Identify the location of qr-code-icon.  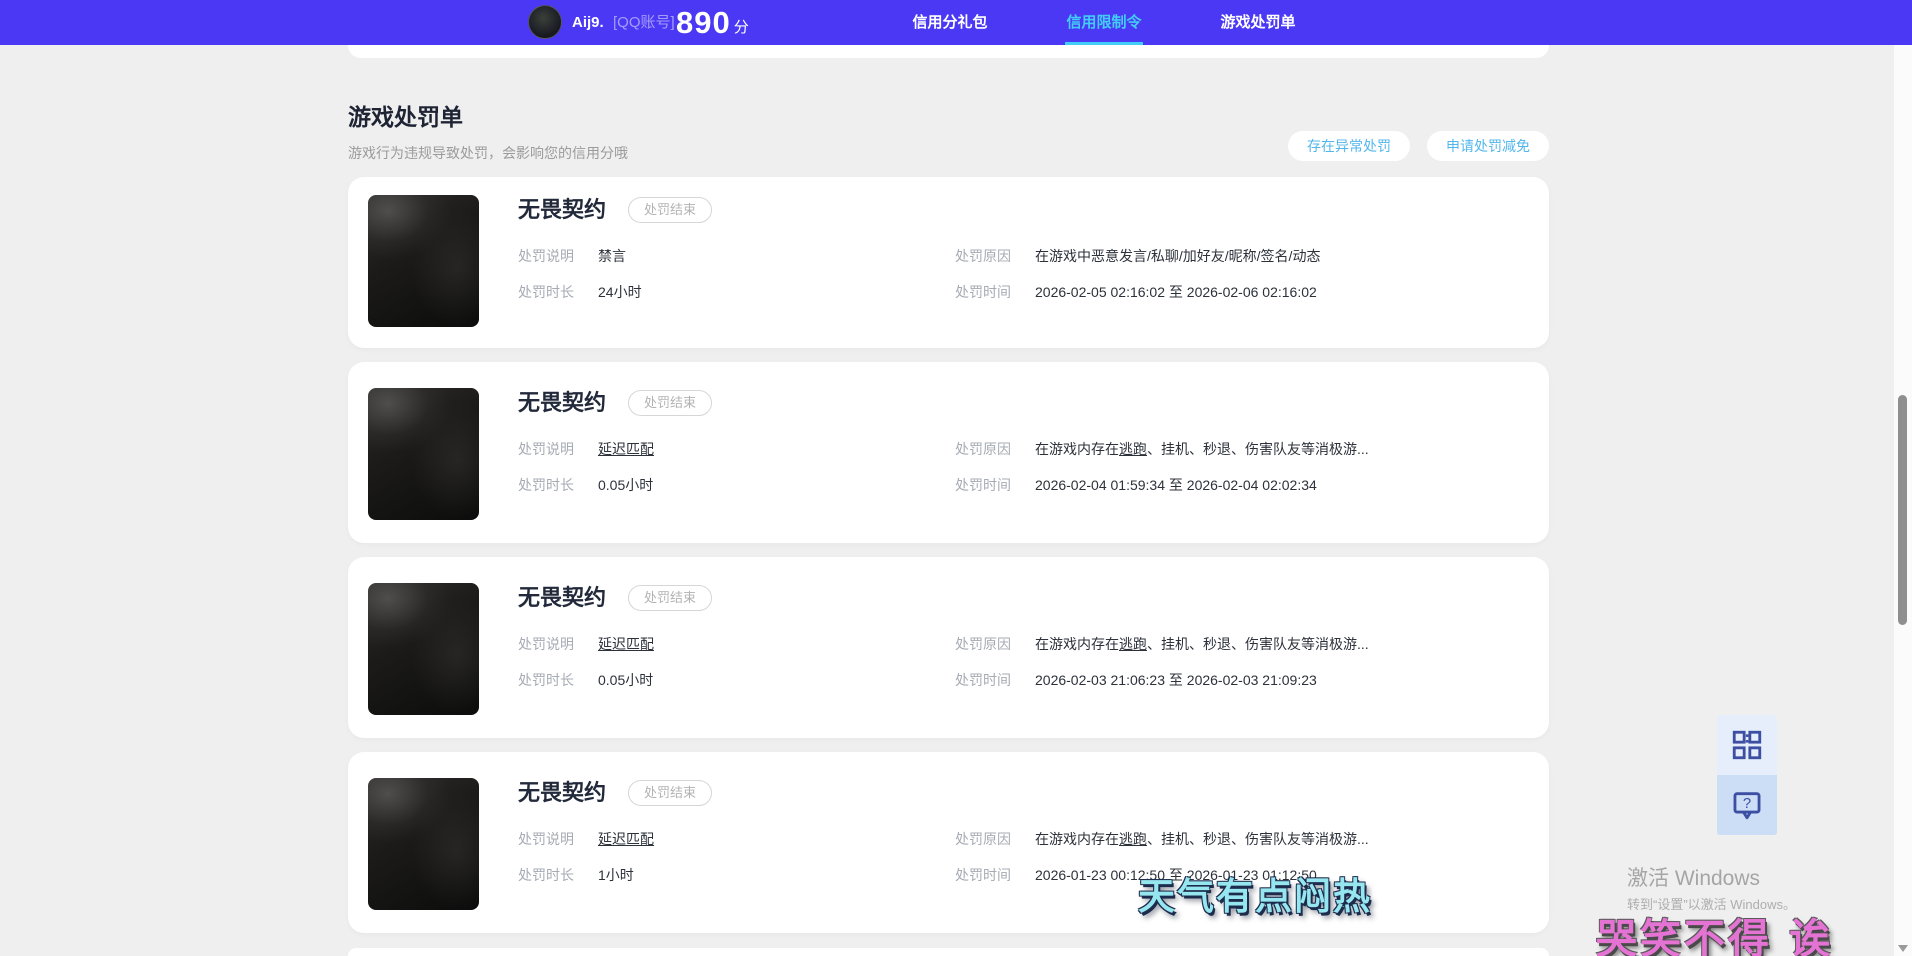
(1747, 745).